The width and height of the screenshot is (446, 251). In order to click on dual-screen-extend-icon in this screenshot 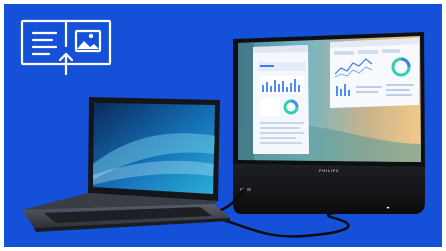, I will do `click(66, 47)`.